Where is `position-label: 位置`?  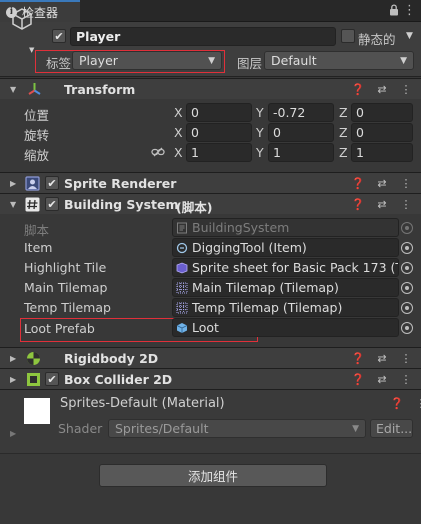 position-label: 位置 is located at coordinates (37, 115).